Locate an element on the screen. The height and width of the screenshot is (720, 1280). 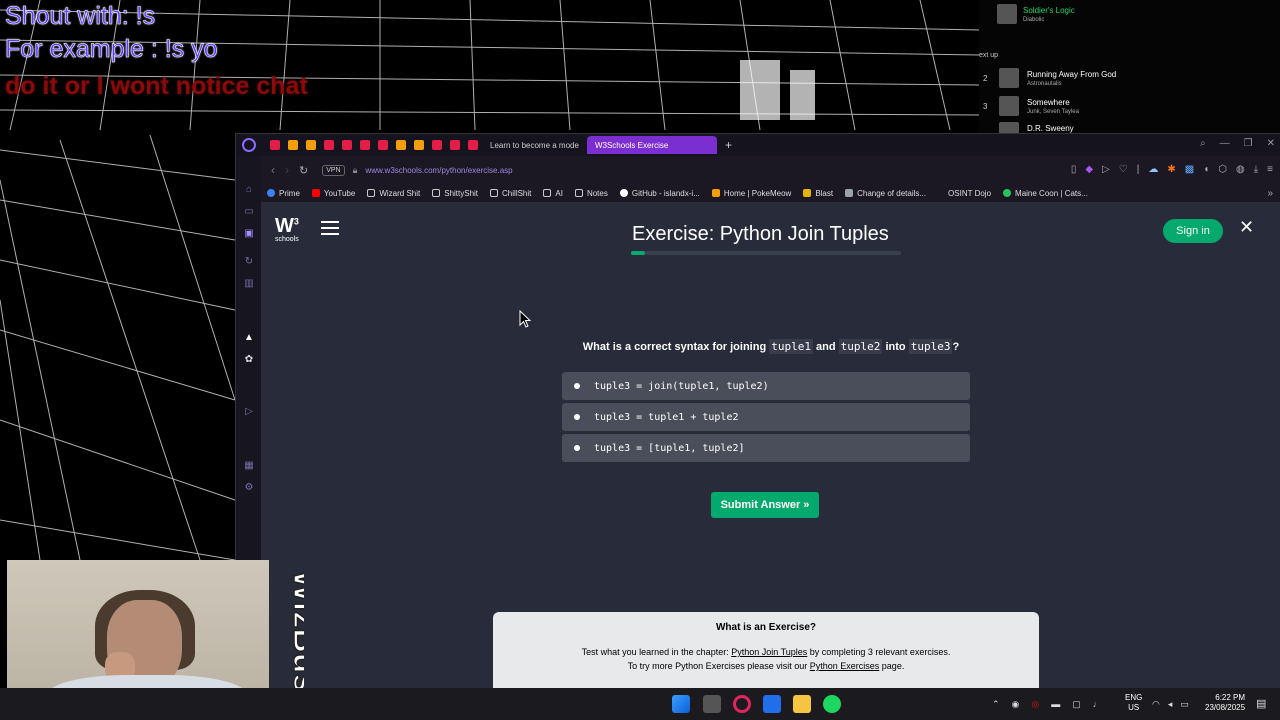
url-field: www.w3schools.com/python/exercise.asp is located at coordinates (438, 170).